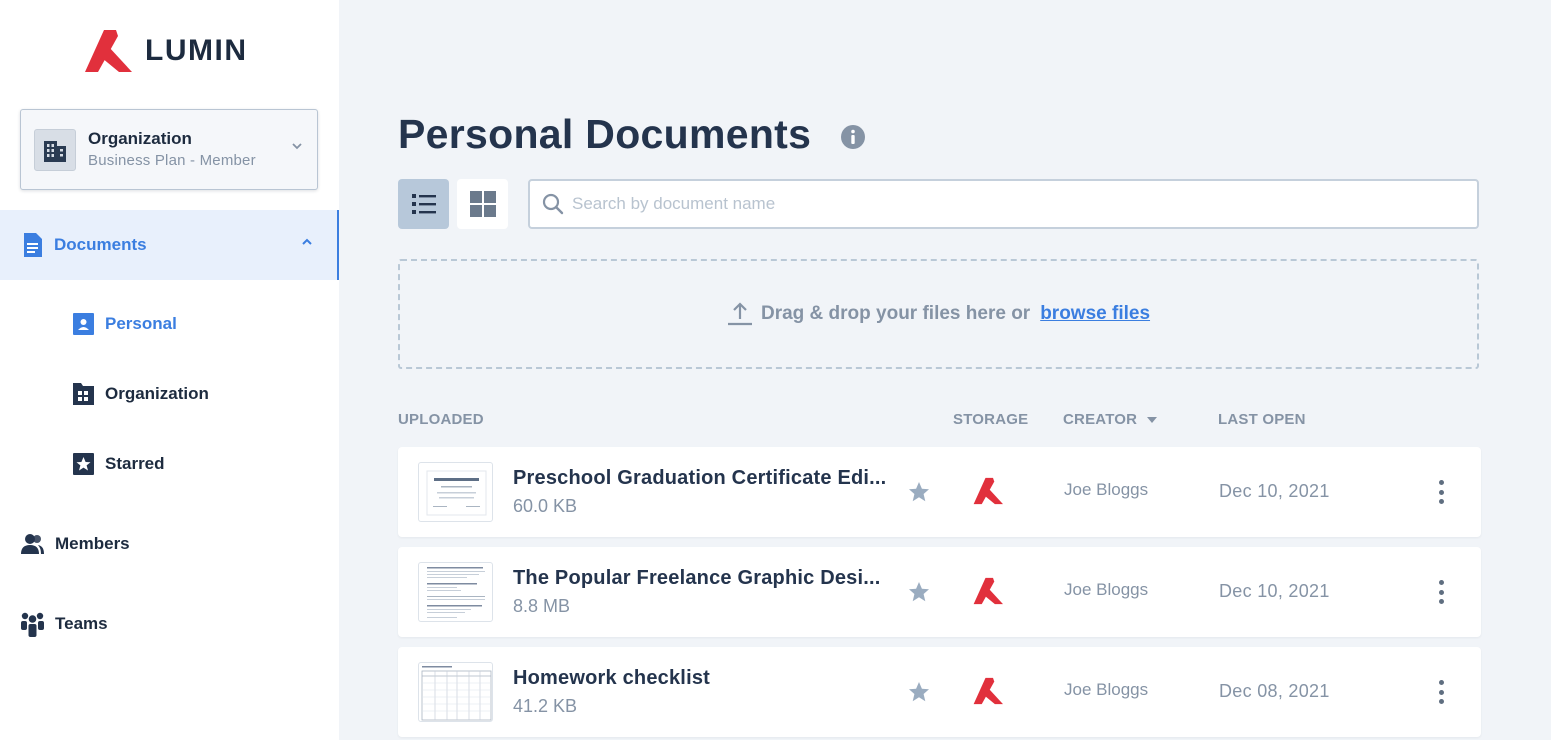 The width and height of the screenshot is (1551, 740). I want to click on info-icon, so click(853, 137).